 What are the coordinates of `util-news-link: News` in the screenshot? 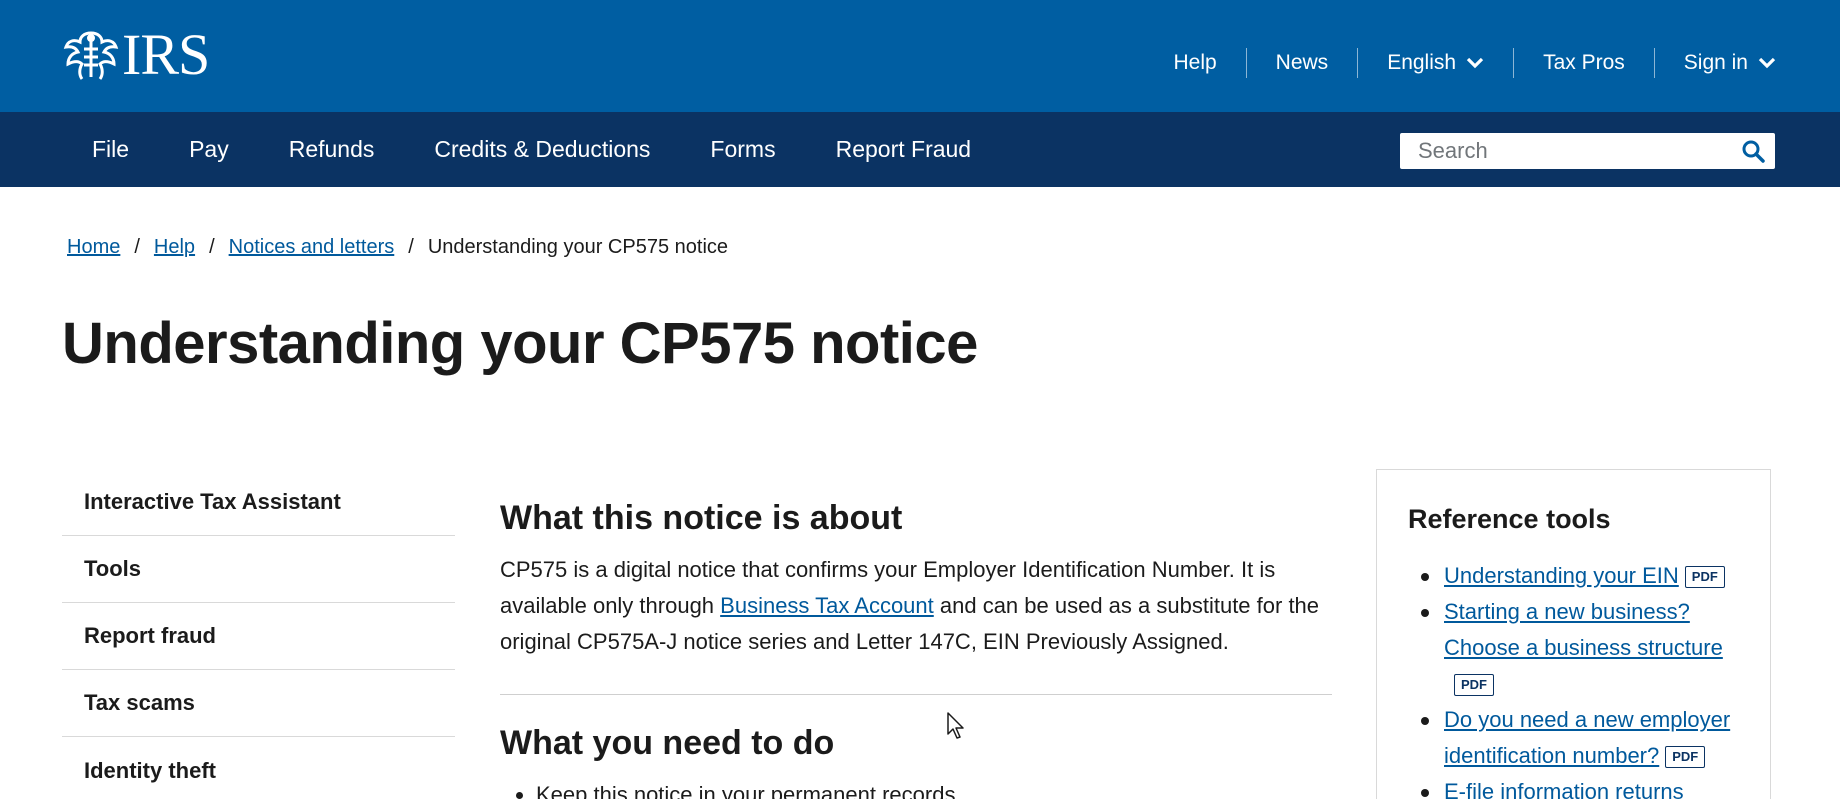 It's located at (1301, 63).